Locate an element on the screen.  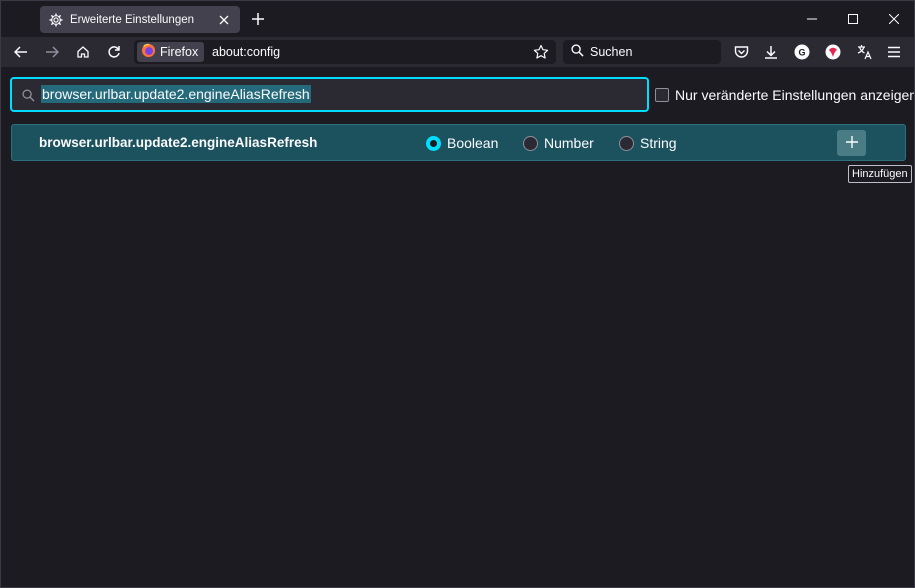
plus-icon is located at coordinates (851, 143).